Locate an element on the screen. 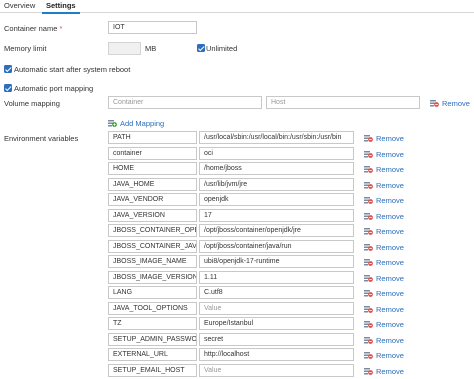  env-value-input: /usr/lib/jvm/jre is located at coordinates (276, 184).